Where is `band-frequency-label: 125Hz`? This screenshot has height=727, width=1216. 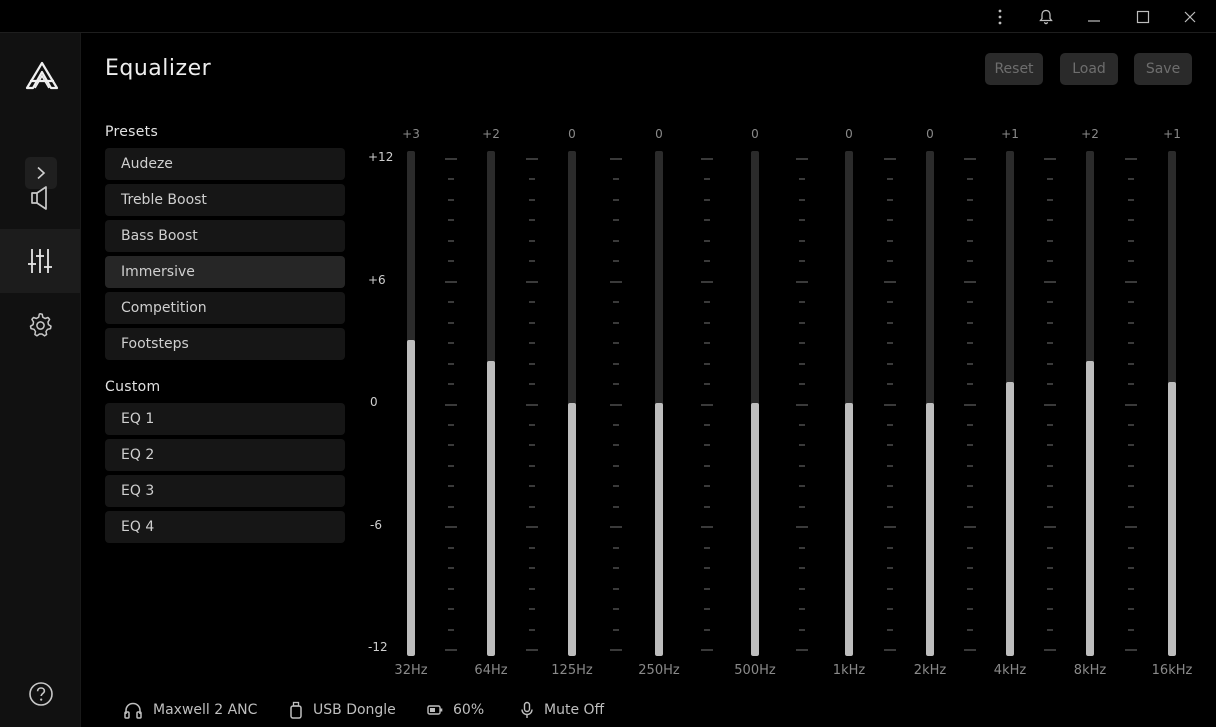 band-frequency-label: 125Hz is located at coordinates (572, 670).